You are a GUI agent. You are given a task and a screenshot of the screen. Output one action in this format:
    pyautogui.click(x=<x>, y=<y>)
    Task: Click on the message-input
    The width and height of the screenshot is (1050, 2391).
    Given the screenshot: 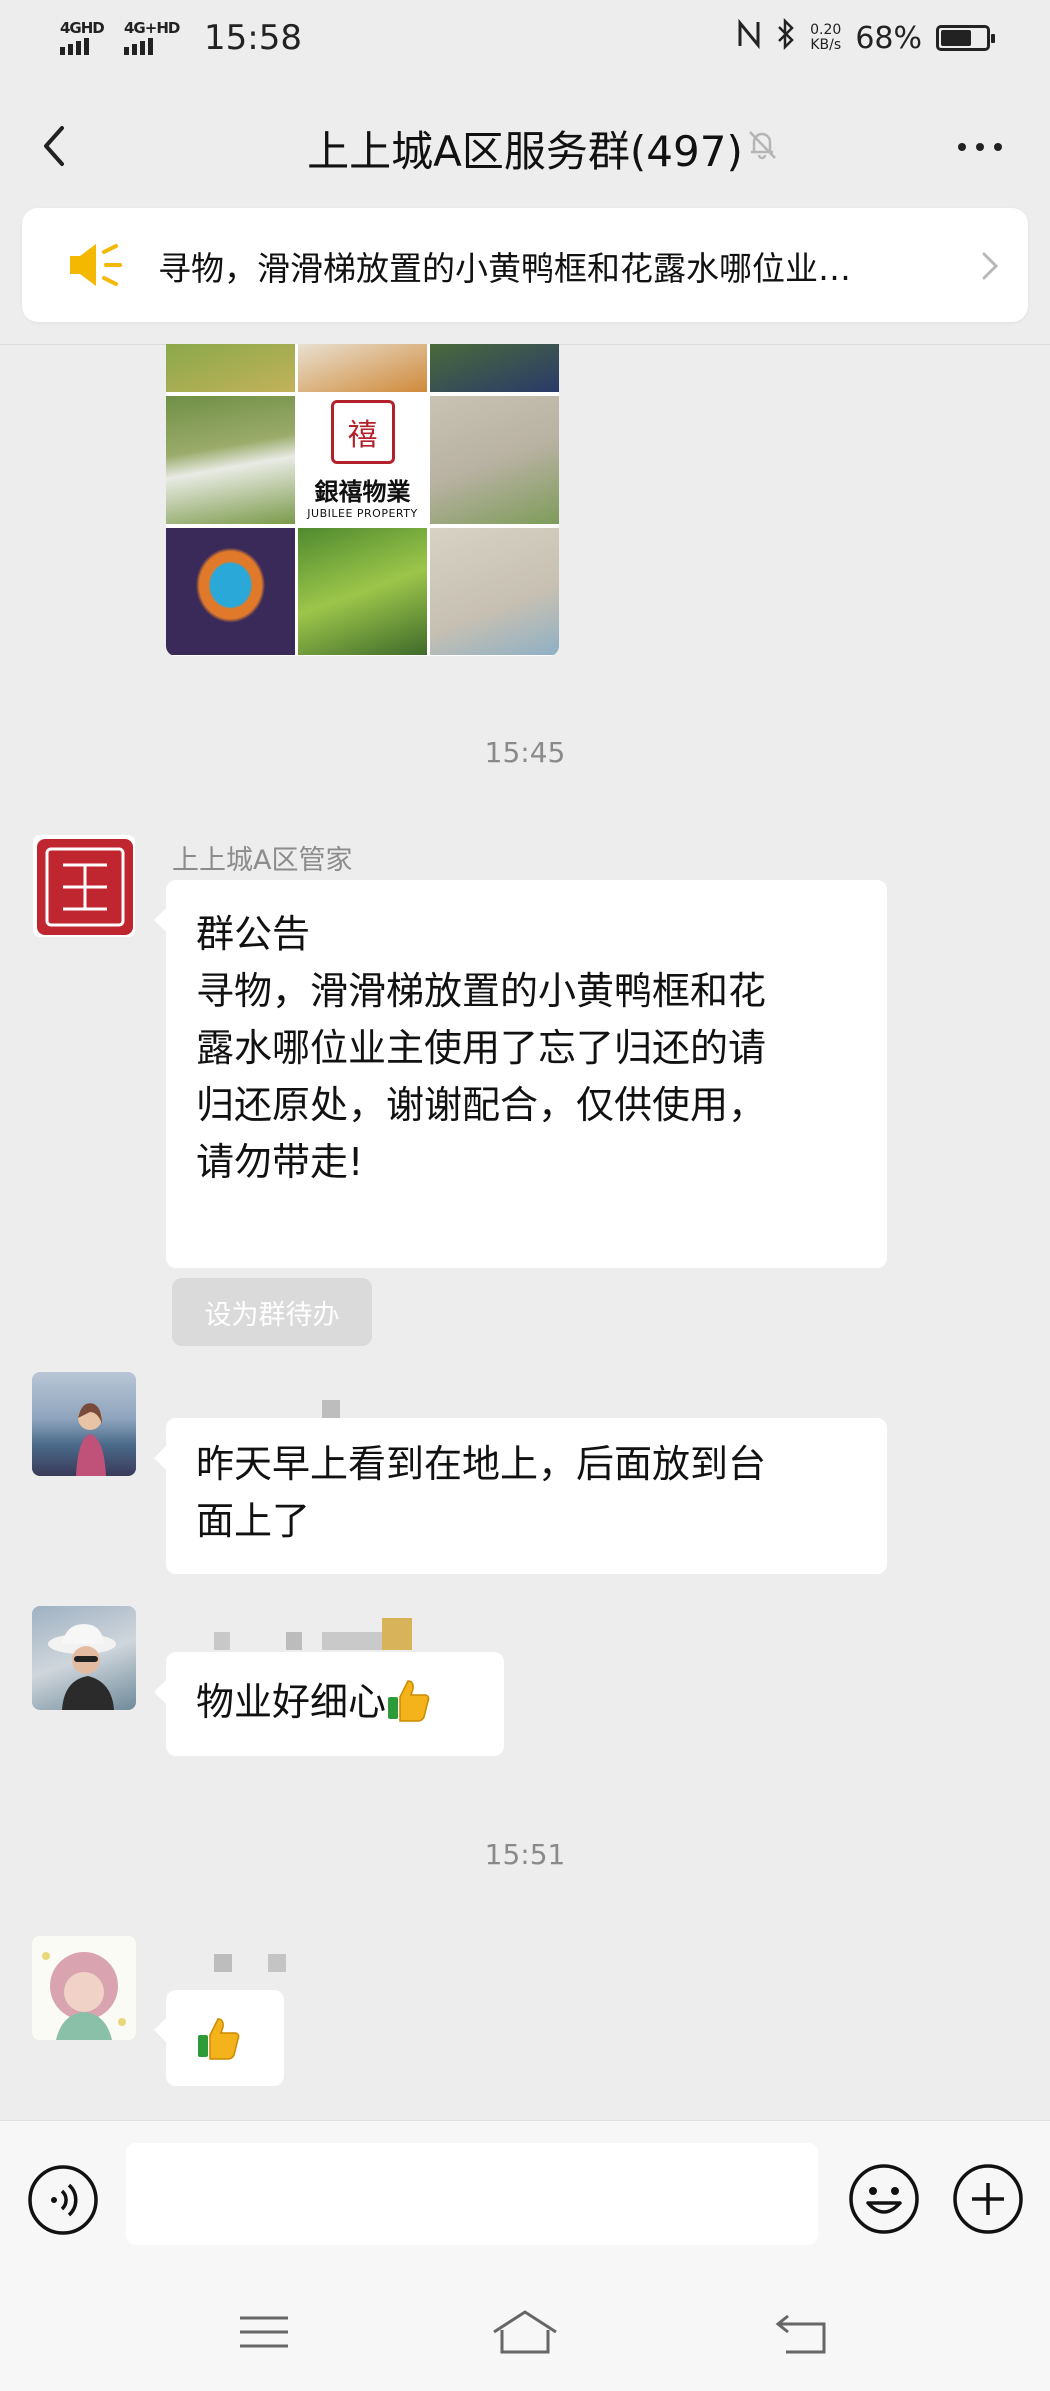 What is the action you would take?
    pyautogui.click(x=472, y=2194)
    